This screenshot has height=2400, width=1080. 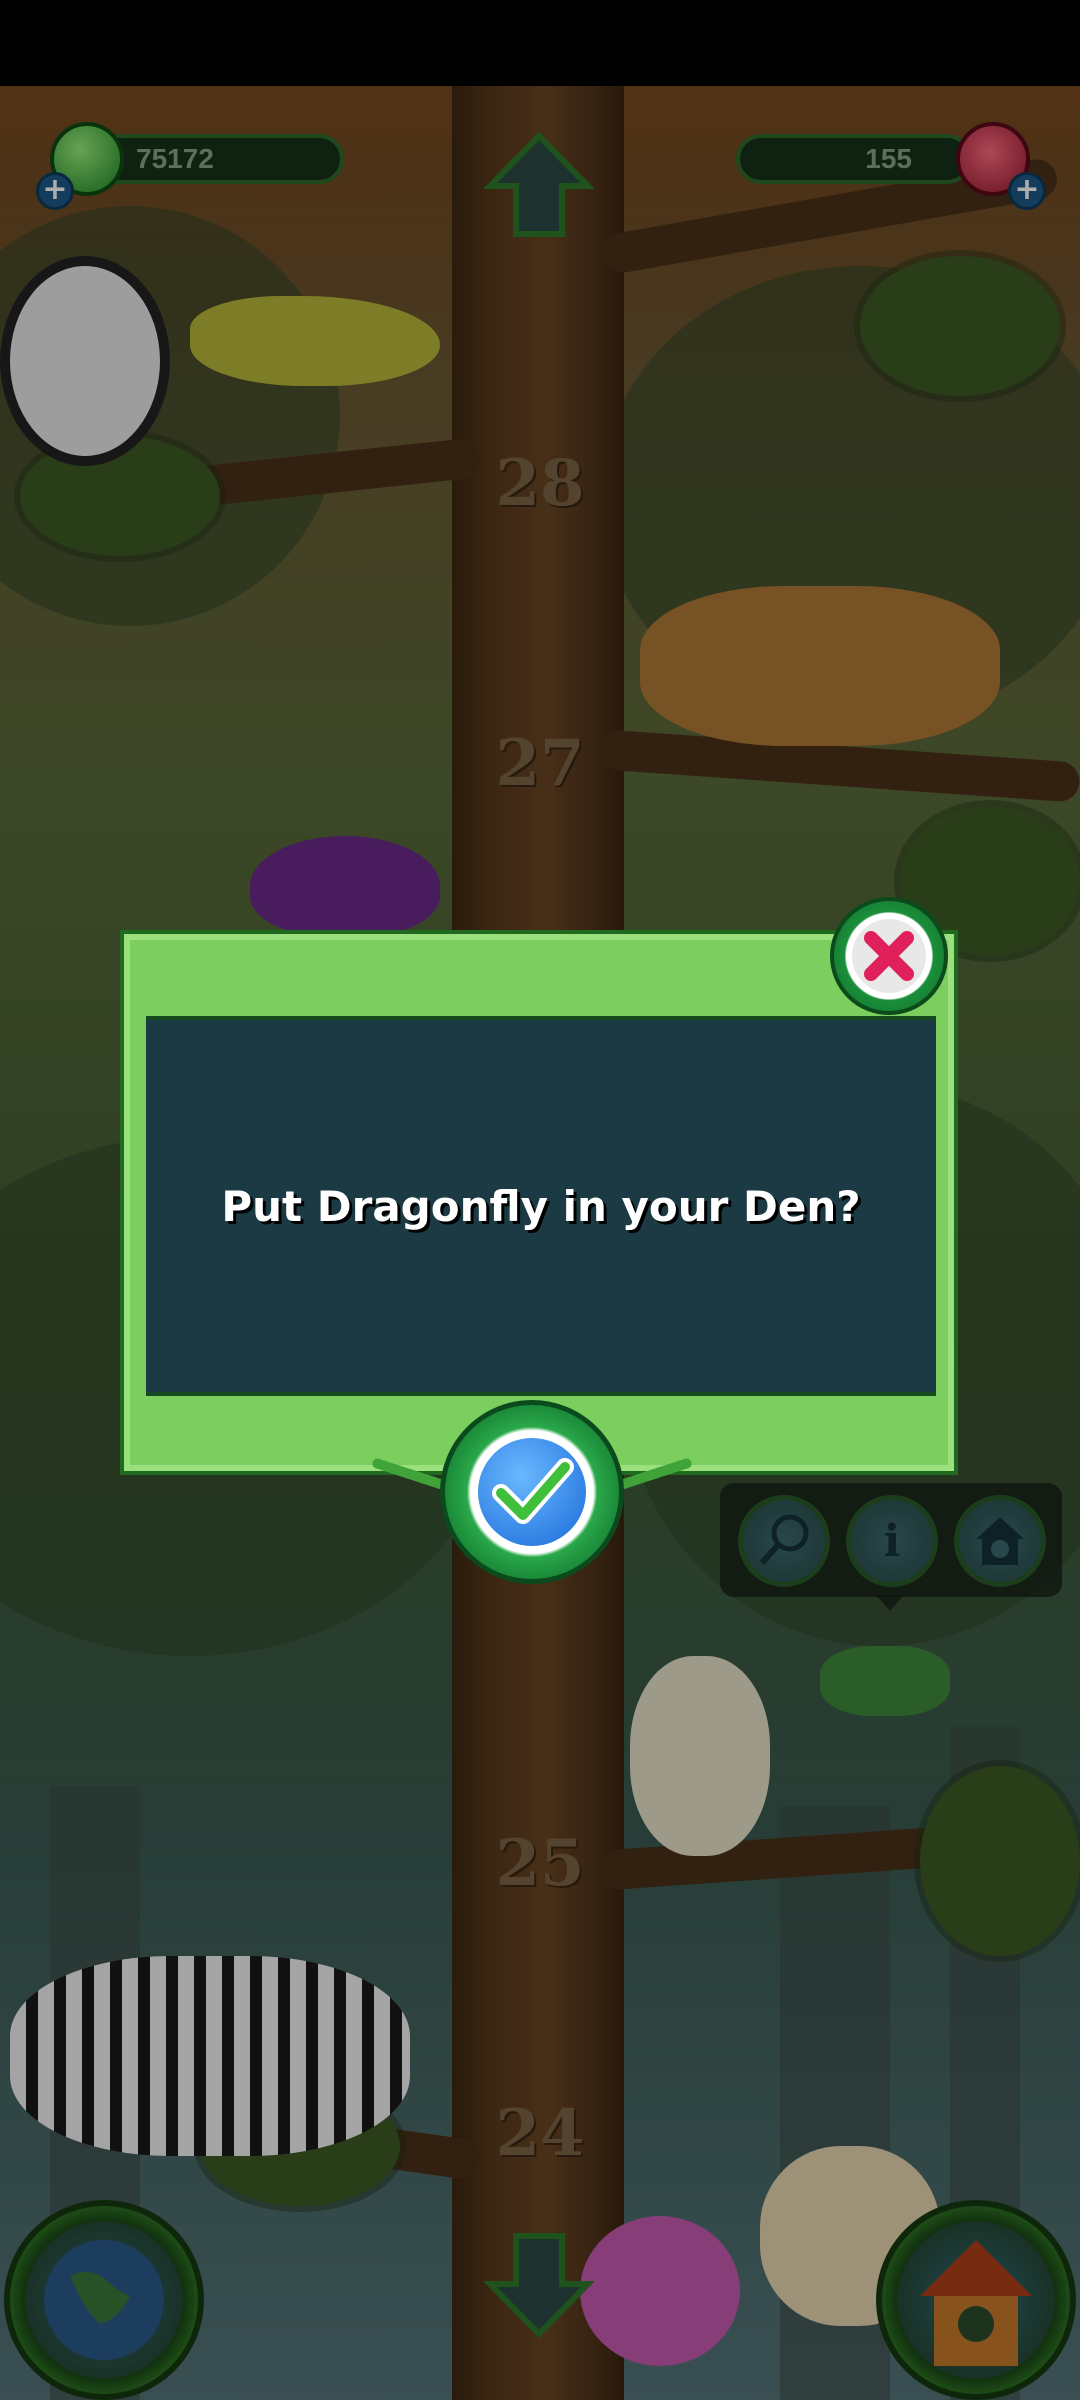 I want to click on close-icon, so click(x=889, y=956).